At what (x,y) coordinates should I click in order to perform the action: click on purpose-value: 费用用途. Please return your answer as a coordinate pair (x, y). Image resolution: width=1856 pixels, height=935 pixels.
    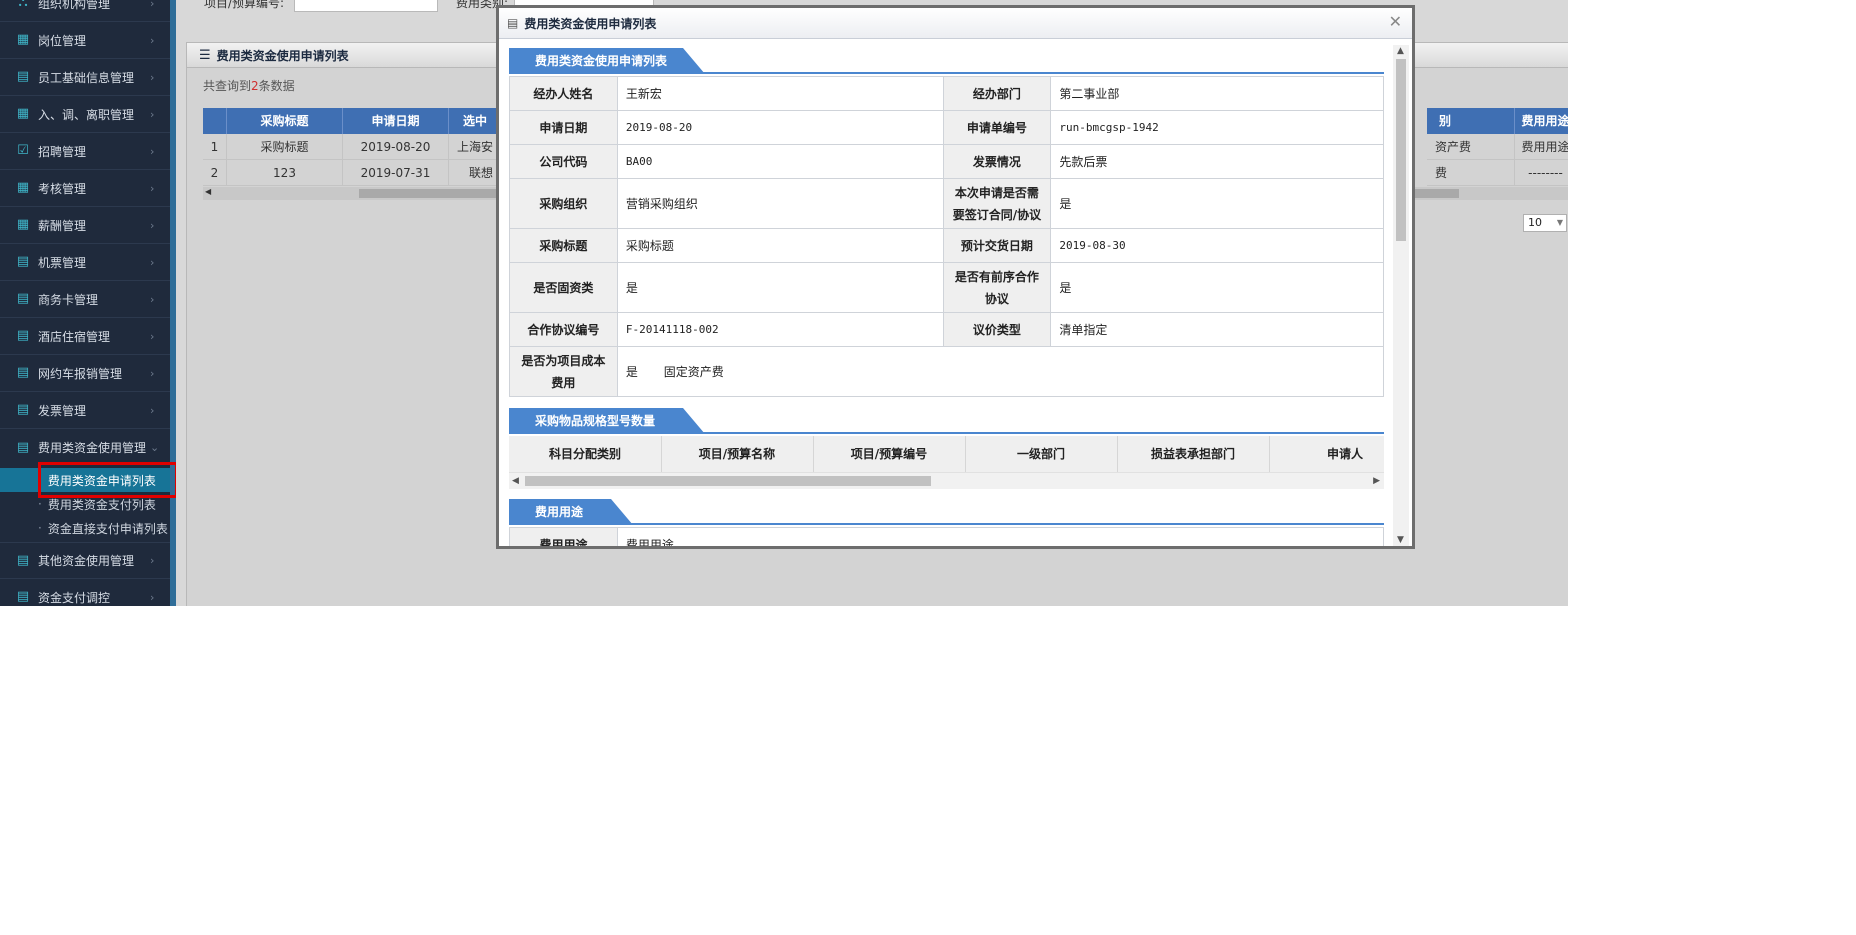
    Looking at the image, I should click on (1000, 536).